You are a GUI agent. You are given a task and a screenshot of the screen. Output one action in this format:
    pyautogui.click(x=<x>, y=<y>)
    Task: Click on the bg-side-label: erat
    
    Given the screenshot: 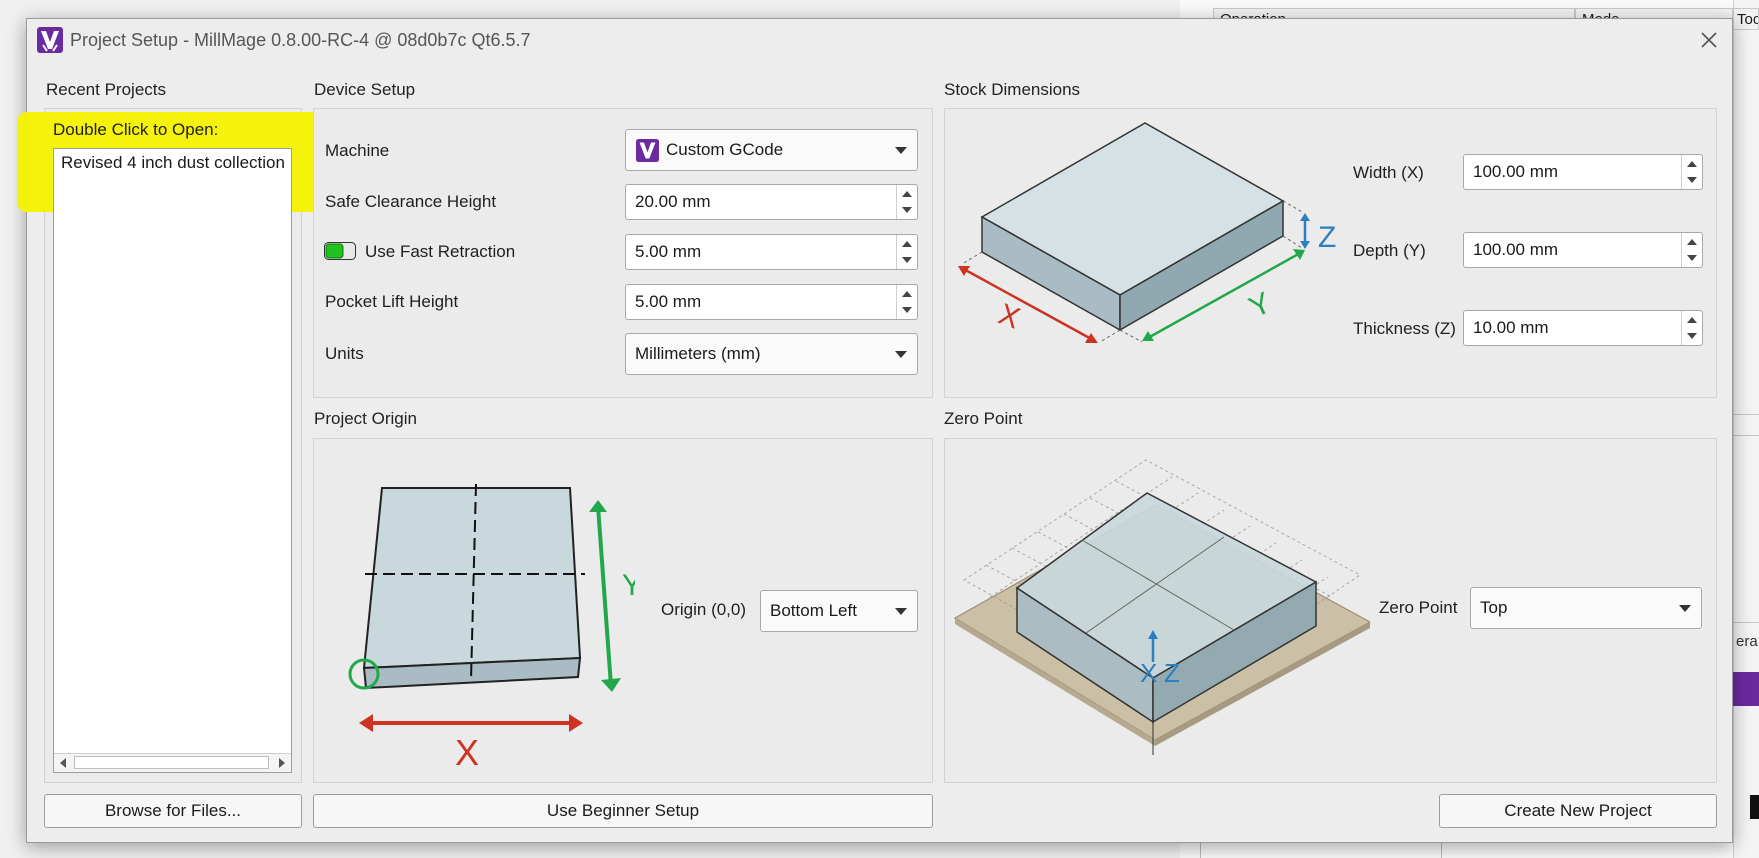 What is the action you would take?
    pyautogui.click(x=1747, y=641)
    